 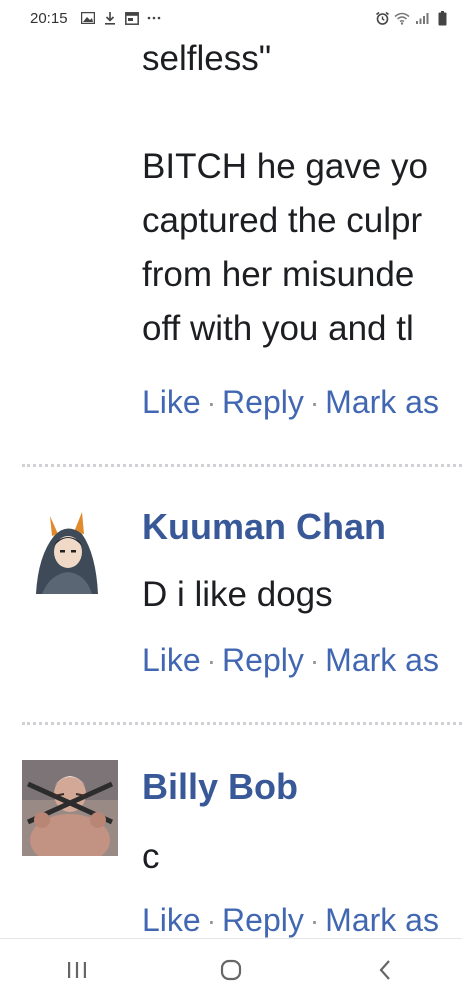 I want to click on navigation-bar, so click(x=231, y=969).